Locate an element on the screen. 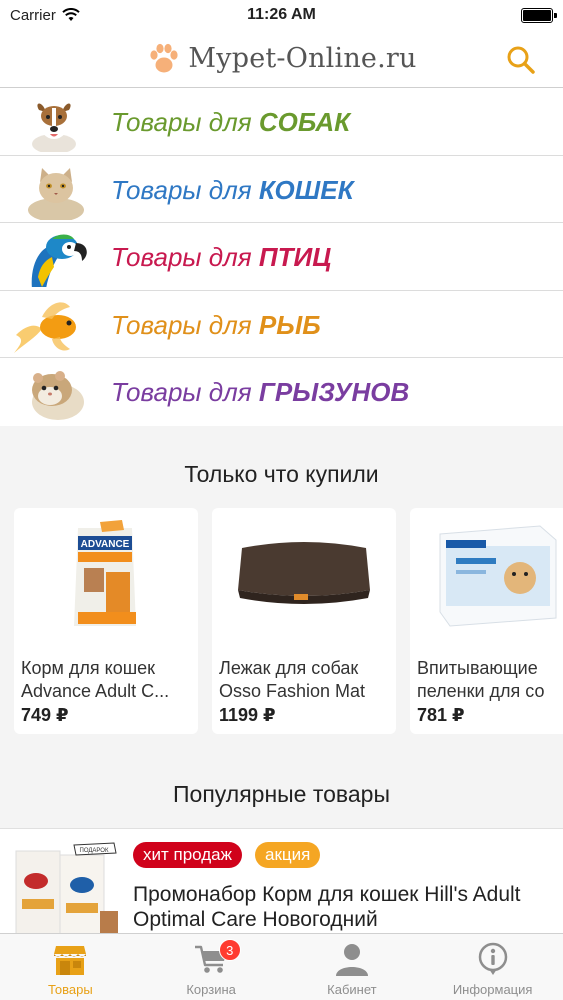  category-rodents: Товары для ГРЫЗУНОВ is located at coordinates (281, 392).